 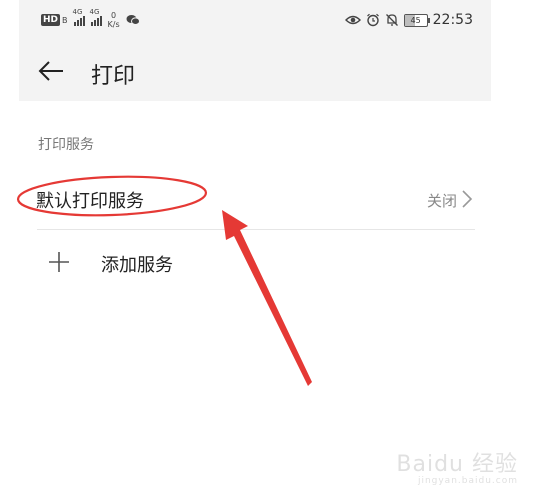 What do you see at coordinates (352, 20) in the screenshot?
I see `eye-icon` at bounding box center [352, 20].